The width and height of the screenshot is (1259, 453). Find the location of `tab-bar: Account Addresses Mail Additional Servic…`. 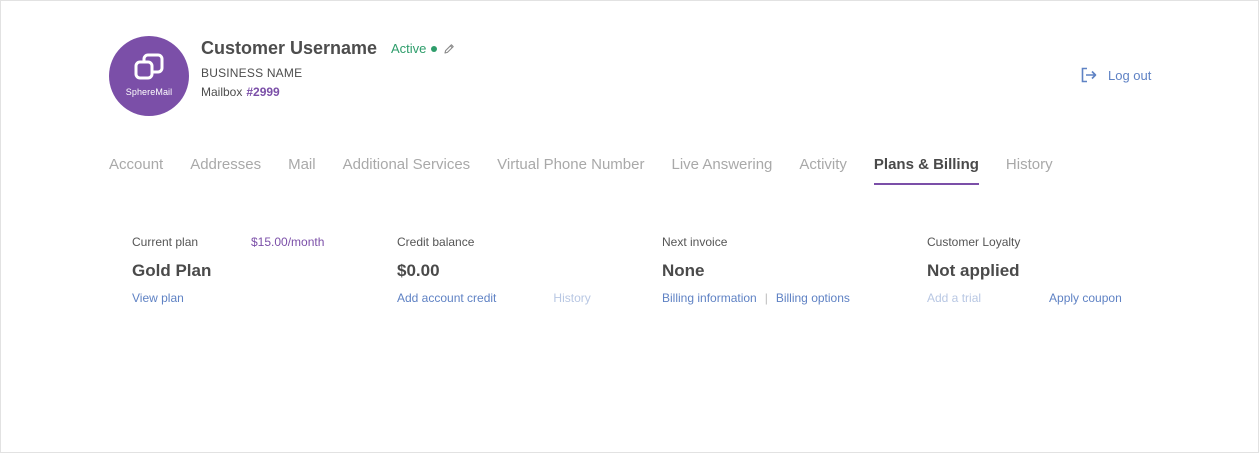

tab-bar: Account Addresses Mail Additional Servic… is located at coordinates (594, 170).